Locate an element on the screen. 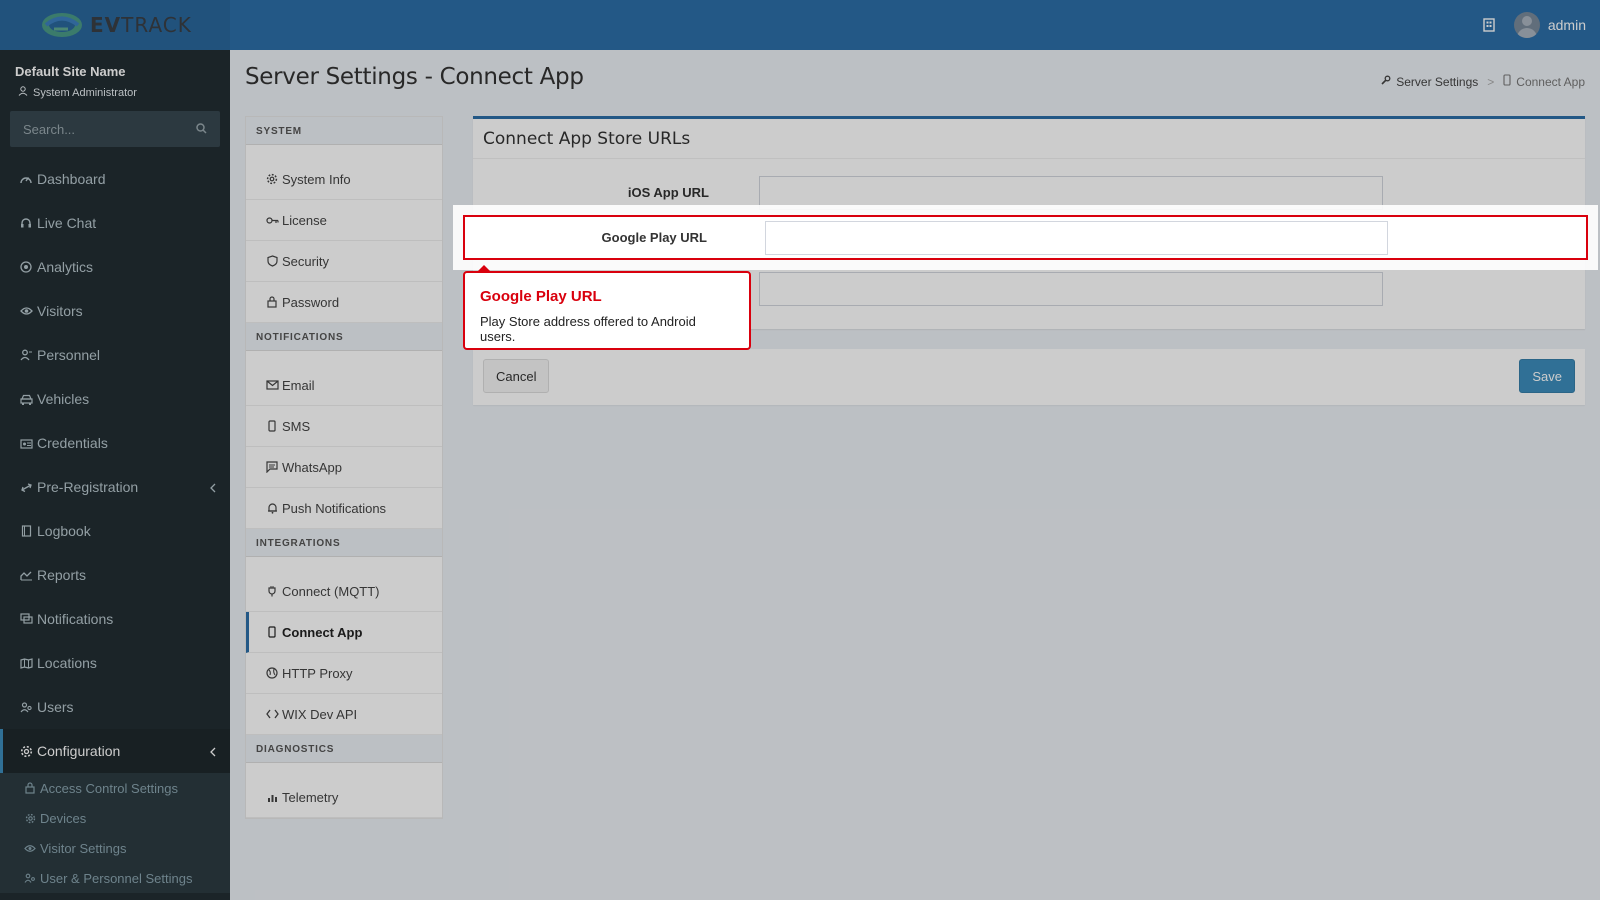  google-play-url-input is located at coordinates (1076, 238).